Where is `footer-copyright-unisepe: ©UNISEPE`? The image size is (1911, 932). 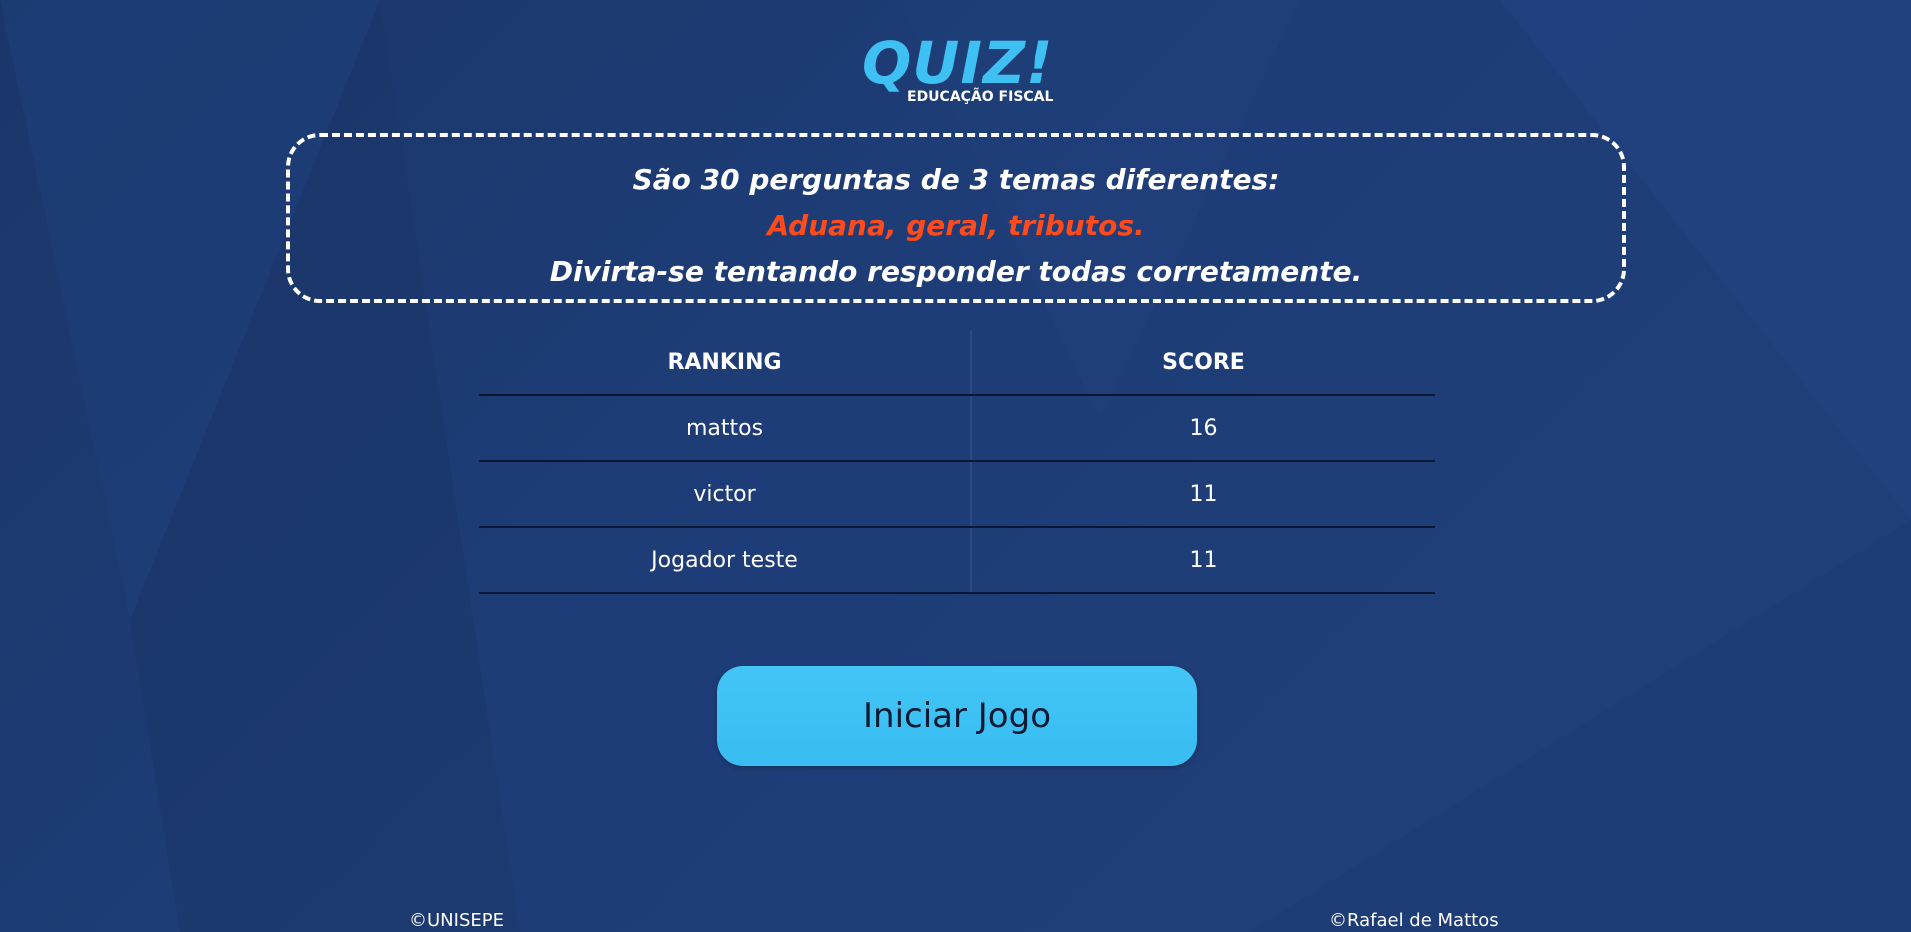
footer-copyright-unisepe: ©UNISEPE is located at coordinates (456, 920).